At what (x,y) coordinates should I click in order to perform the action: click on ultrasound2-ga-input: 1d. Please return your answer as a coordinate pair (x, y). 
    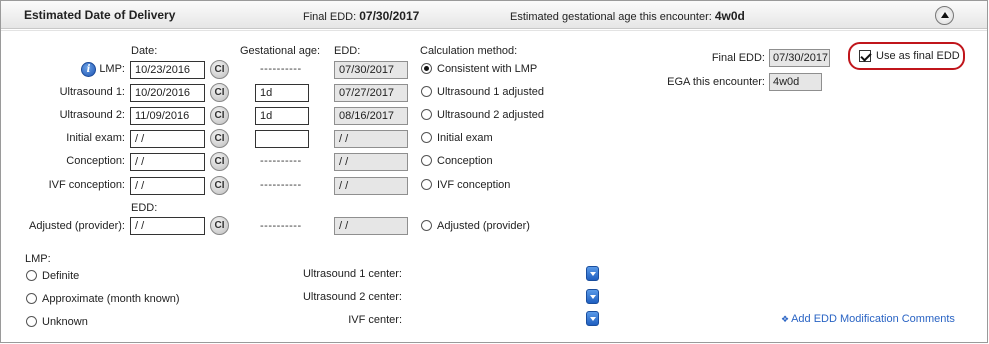
    Looking at the image, I should click on (282, 116).